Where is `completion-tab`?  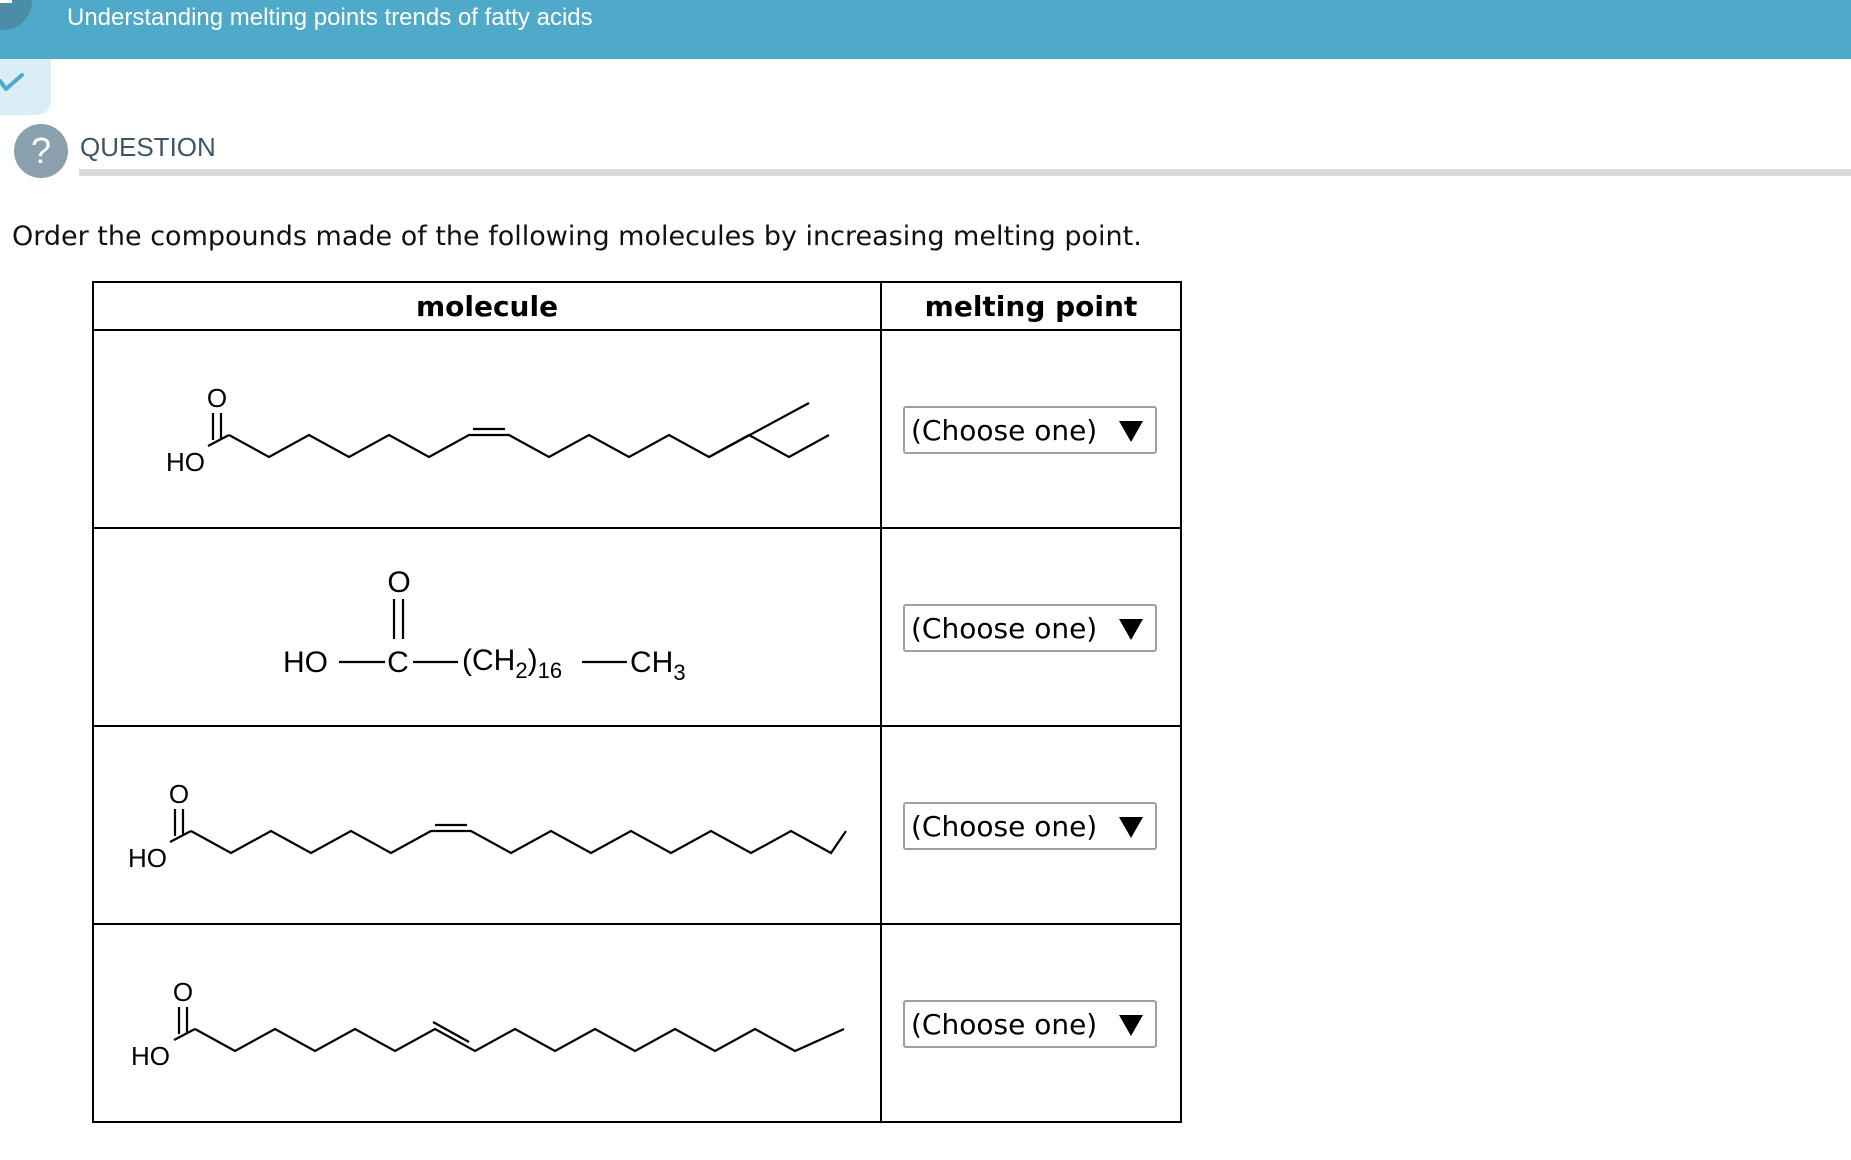 completion-tab is located at coordinates (25, 87).